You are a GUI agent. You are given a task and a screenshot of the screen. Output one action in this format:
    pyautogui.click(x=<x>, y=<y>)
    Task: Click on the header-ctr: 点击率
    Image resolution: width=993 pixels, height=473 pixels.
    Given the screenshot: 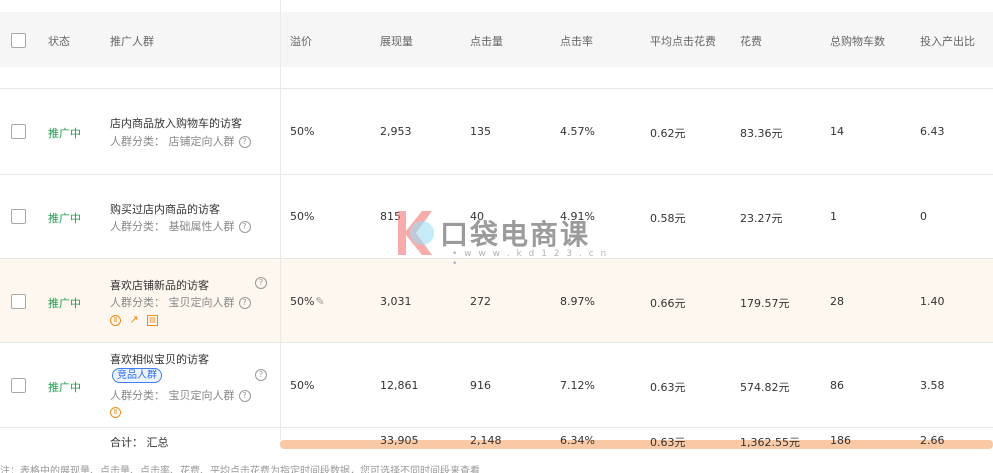 What is the action you would take?
    pyautogui.click(x=576, y=41)
    